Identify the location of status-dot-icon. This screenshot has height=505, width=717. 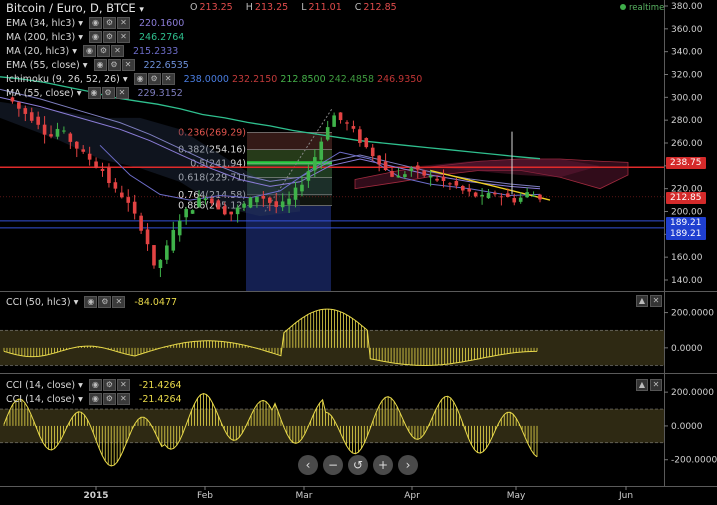
(623, 7).